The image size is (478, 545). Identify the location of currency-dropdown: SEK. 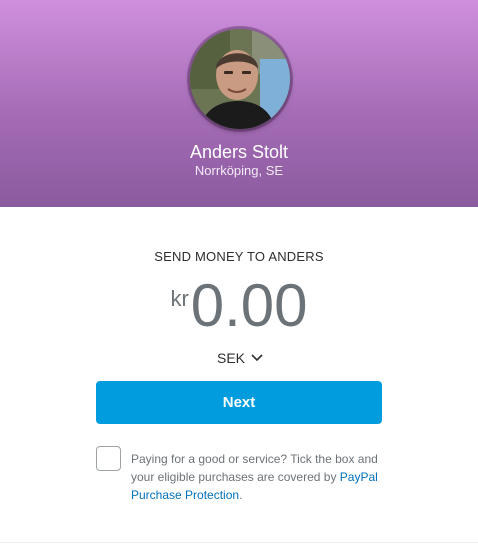
(240, 358).